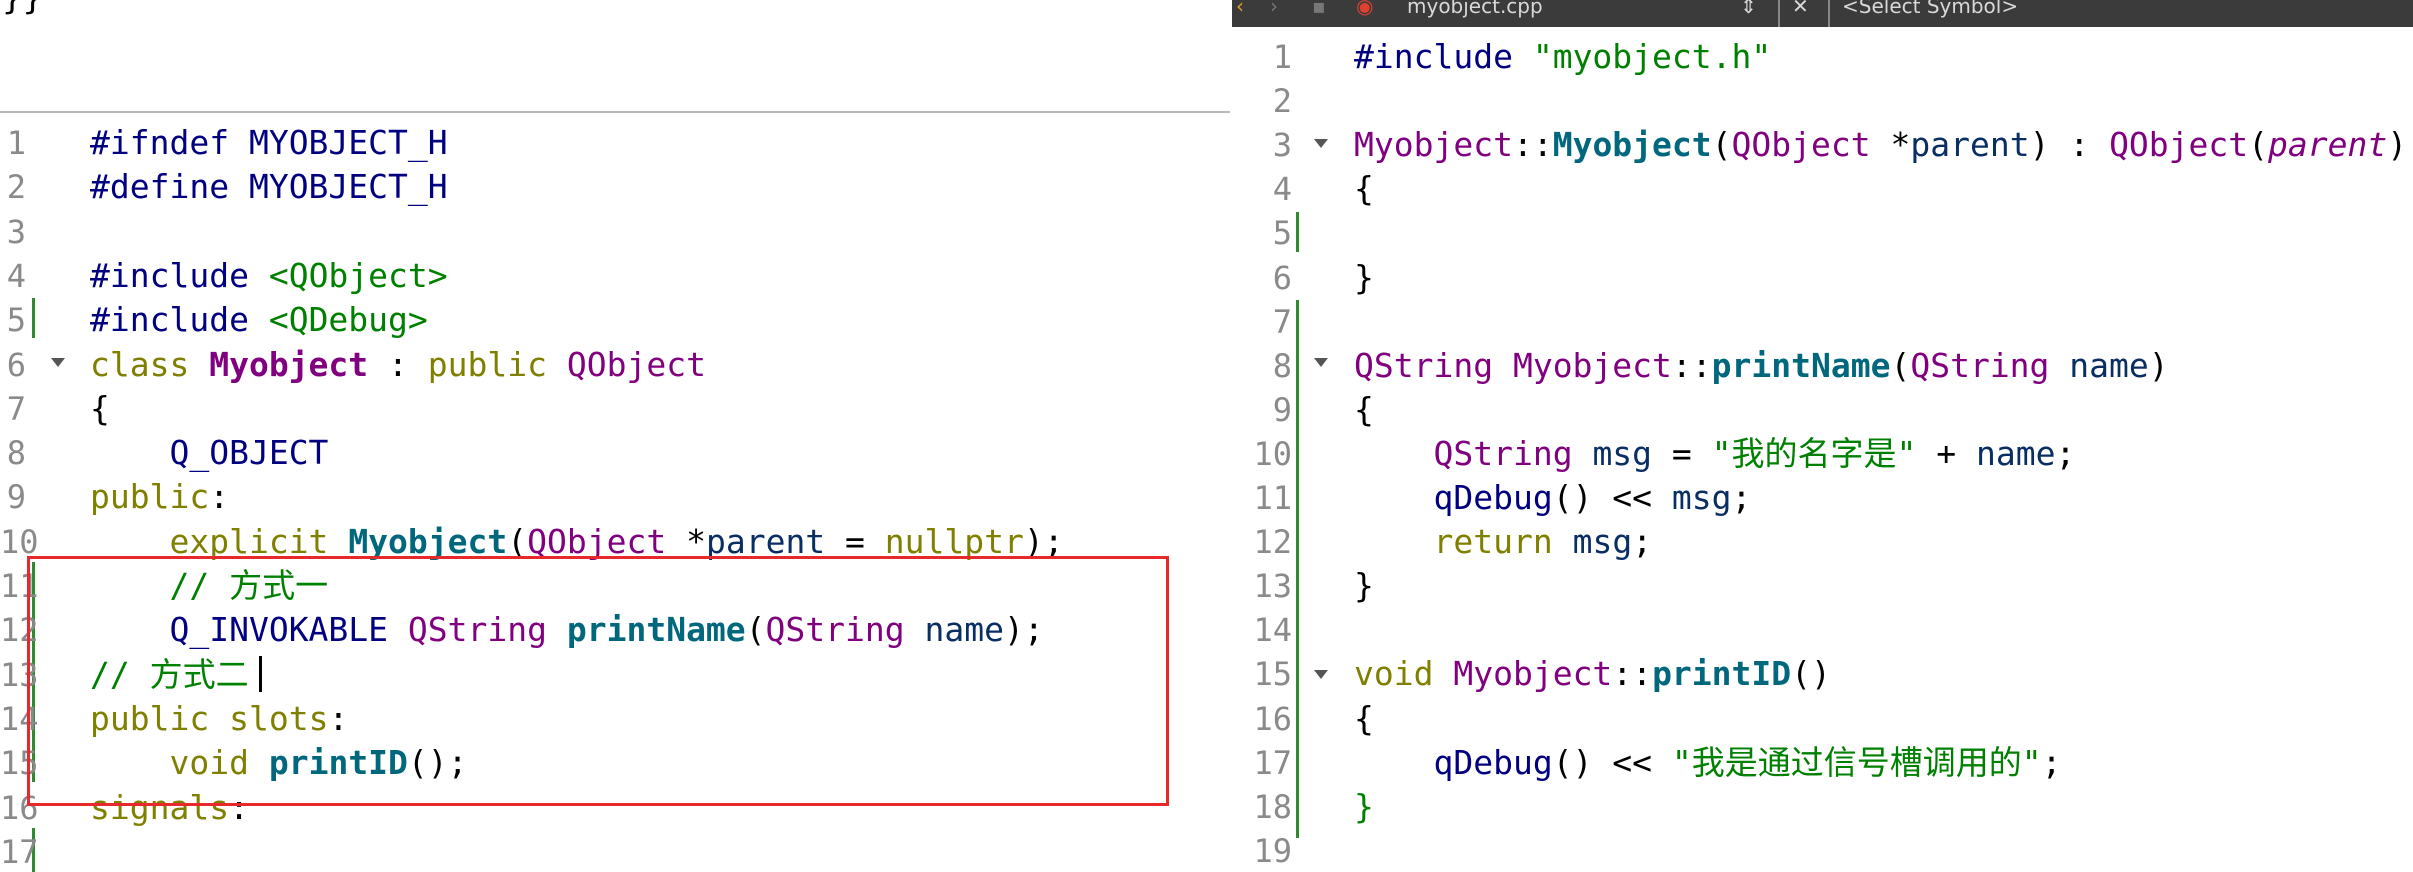 Image resolution: width=2413 pixels, height=872 pixels. I want to click on cpp-file-icon: ◉, so click(1365, 9).